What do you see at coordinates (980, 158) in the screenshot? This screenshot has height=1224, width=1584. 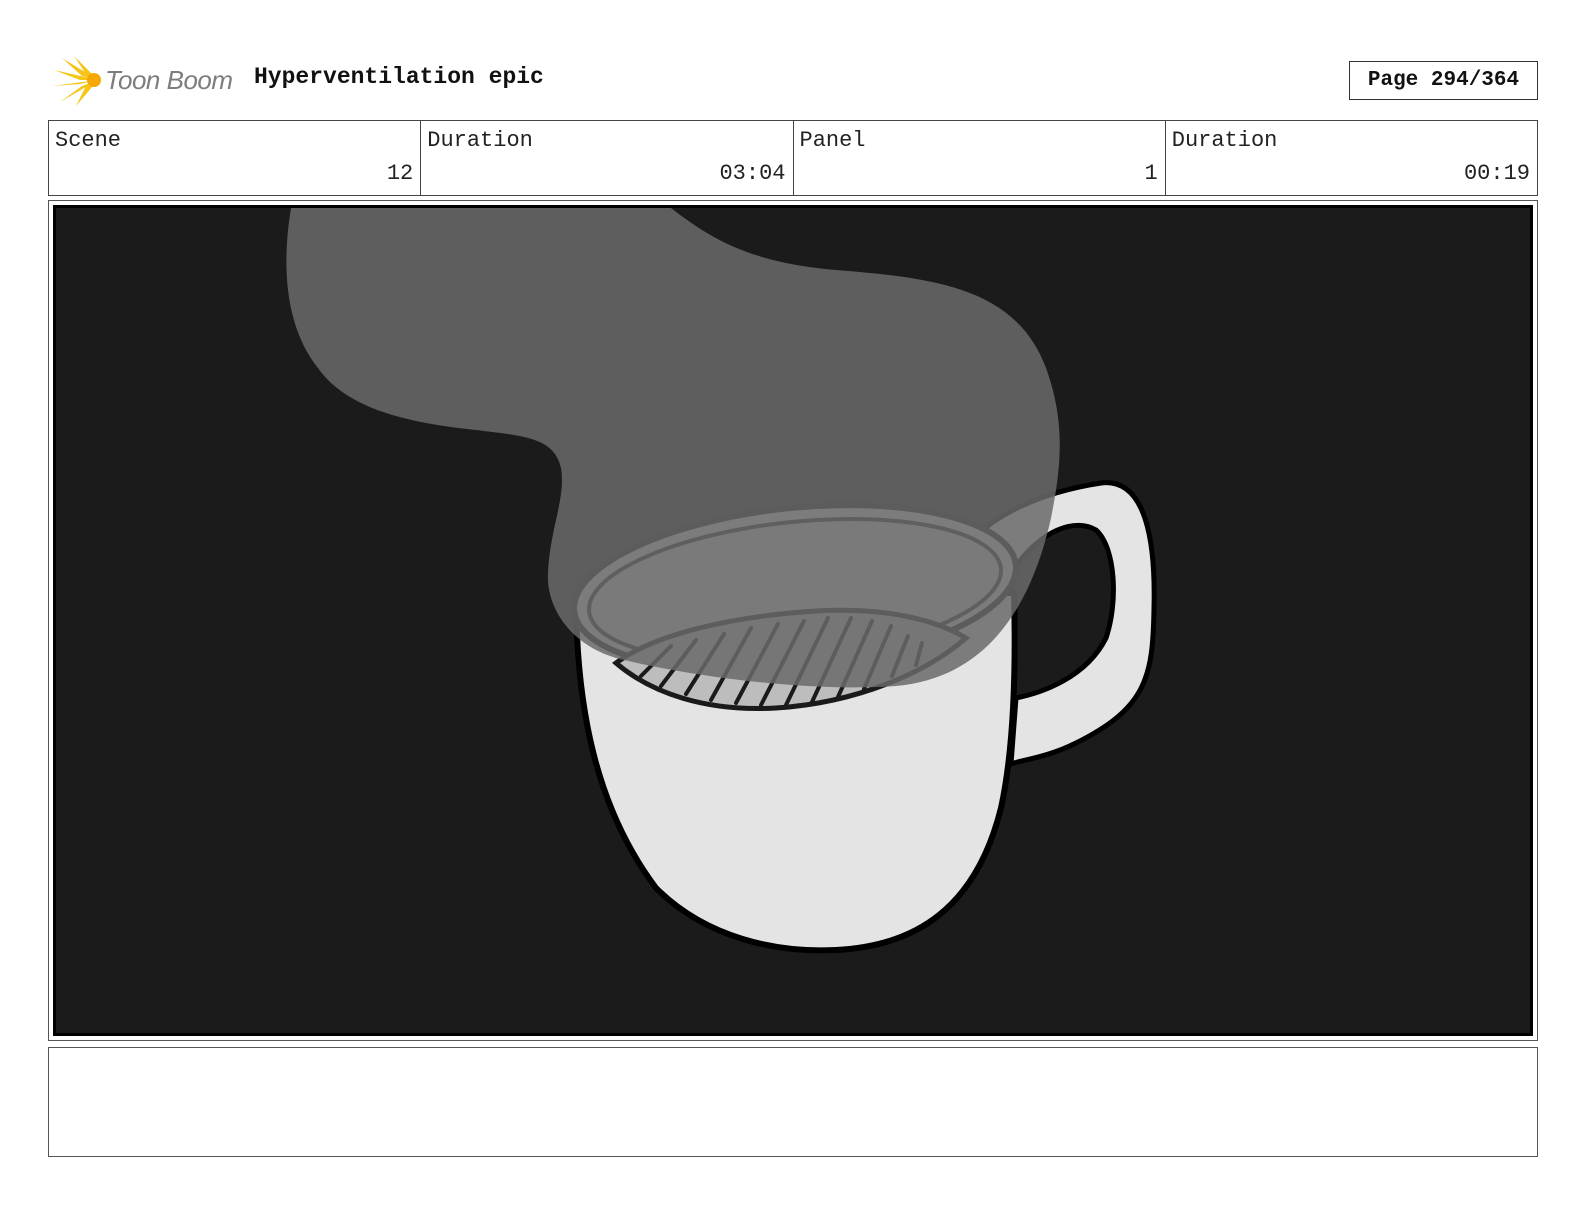 I see `panel-cell: Panel 1` at bounding box center [980, 158].